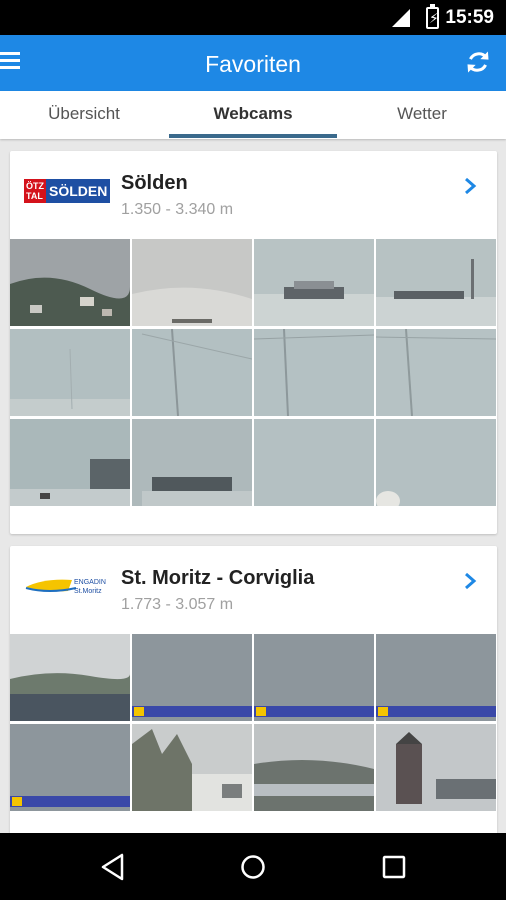 The image size is (506, 900). I want to click on app-title: Favoriten, so click(253, 64).